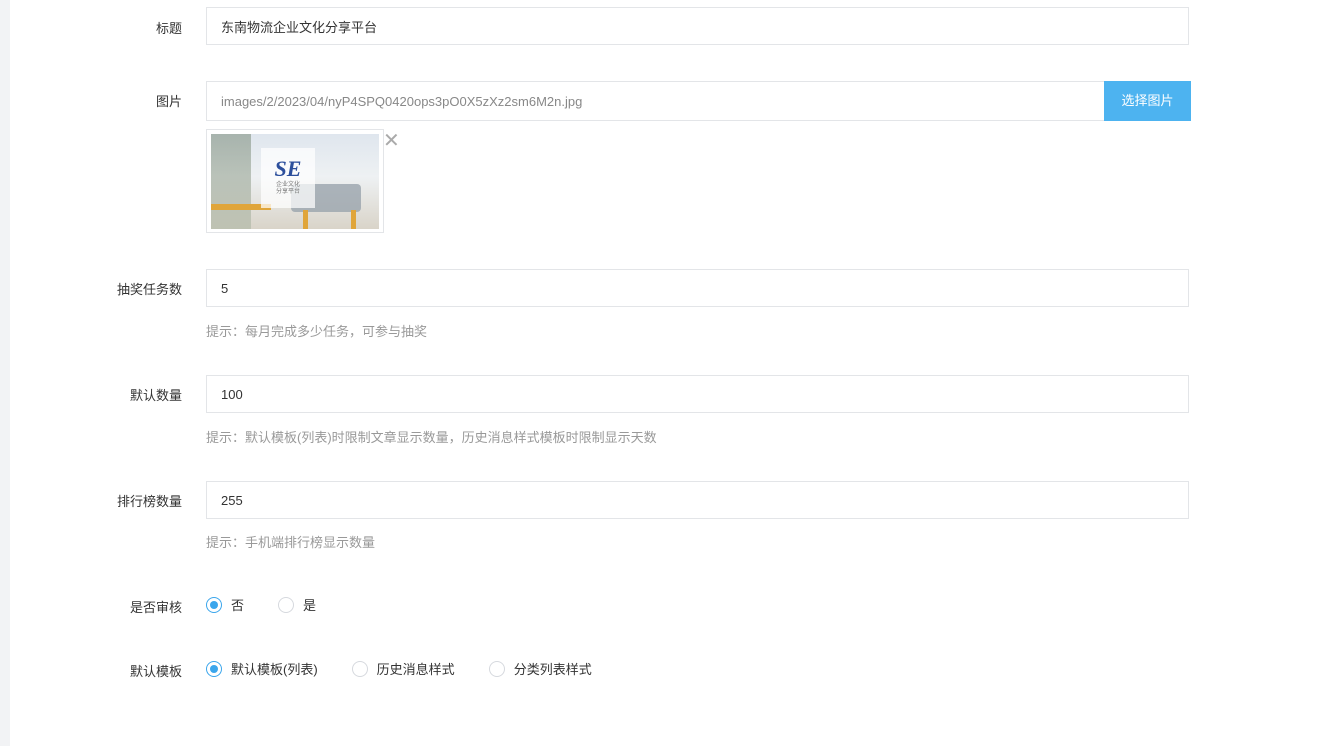 This screenshot has height=746, width=1319. Describe the element at coordinates (155, 607) in the screenshot. I see `review-label: 是否审核` at that location.